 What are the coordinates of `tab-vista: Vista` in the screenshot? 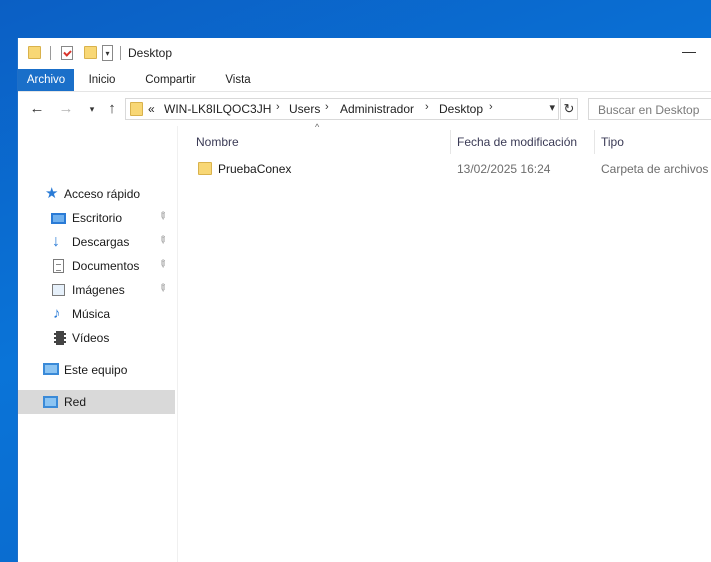 It's located at (238, 80).